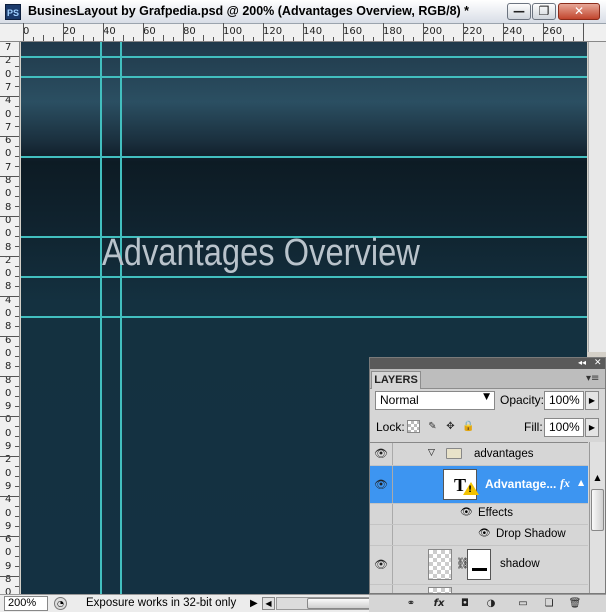  I want to click on layer-mask-thumbnail, so click(479, 564).